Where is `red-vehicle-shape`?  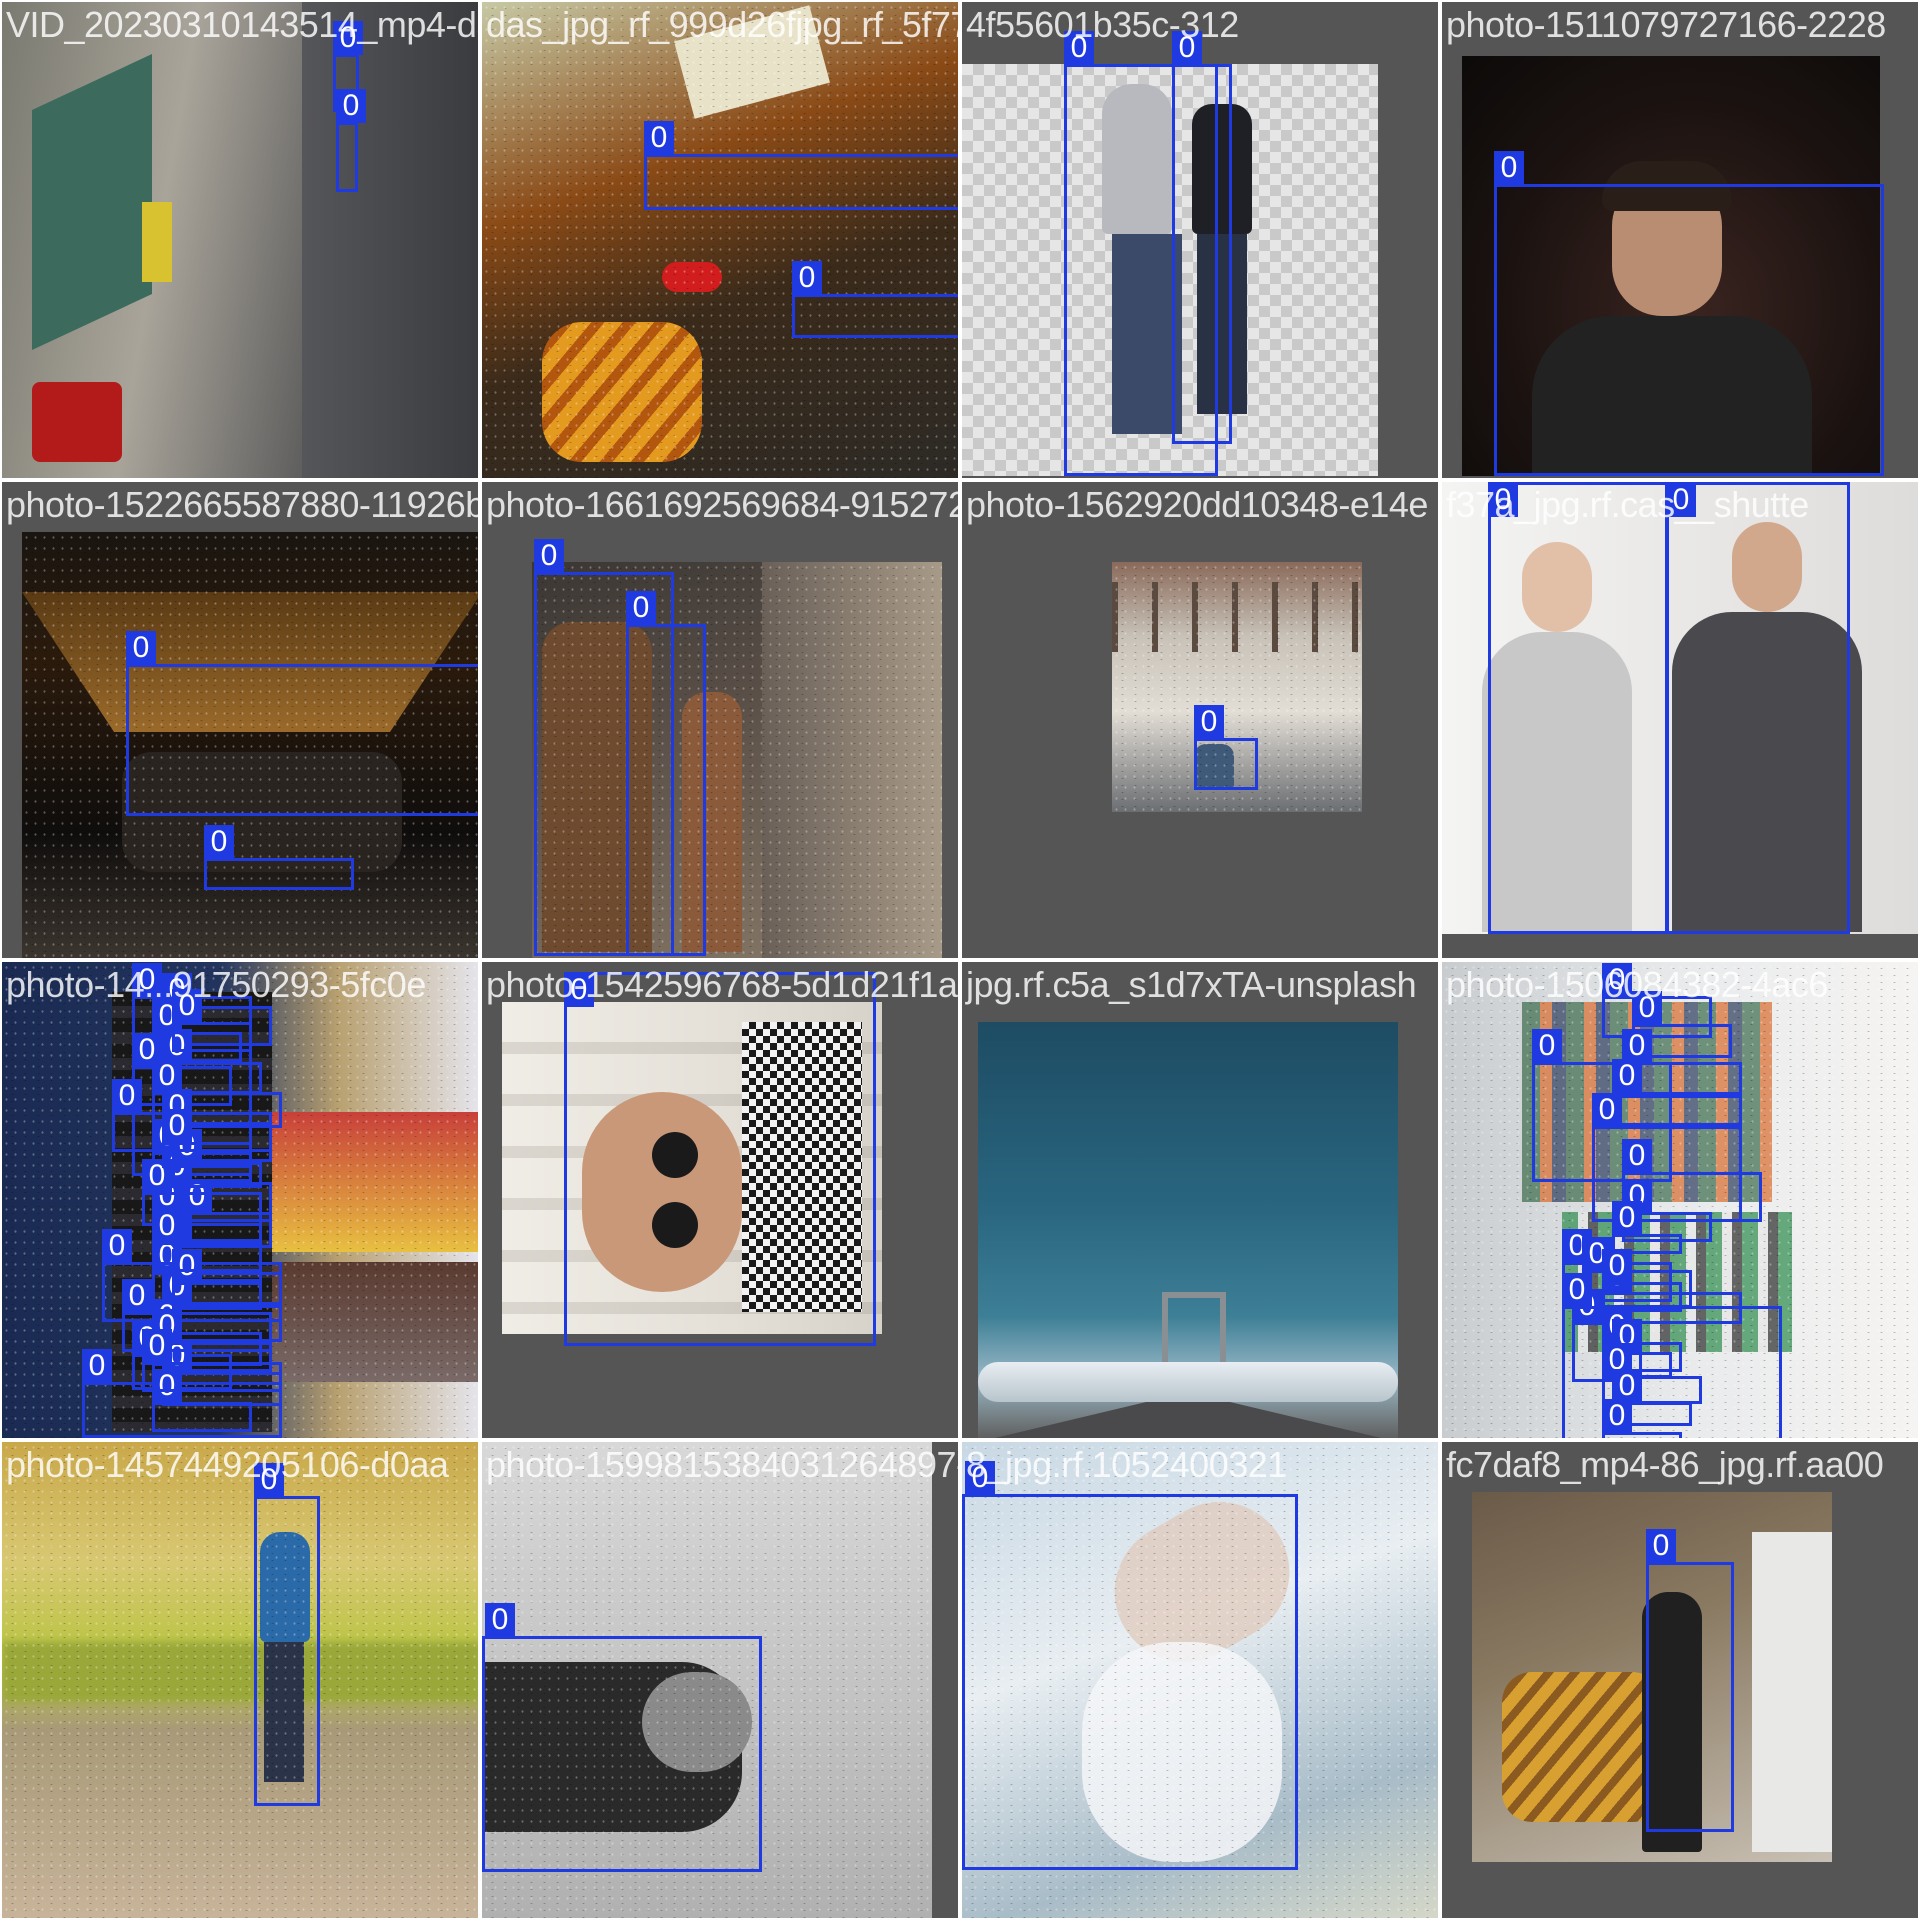
red-vehicle-shape is located at coordinates (77, 422).